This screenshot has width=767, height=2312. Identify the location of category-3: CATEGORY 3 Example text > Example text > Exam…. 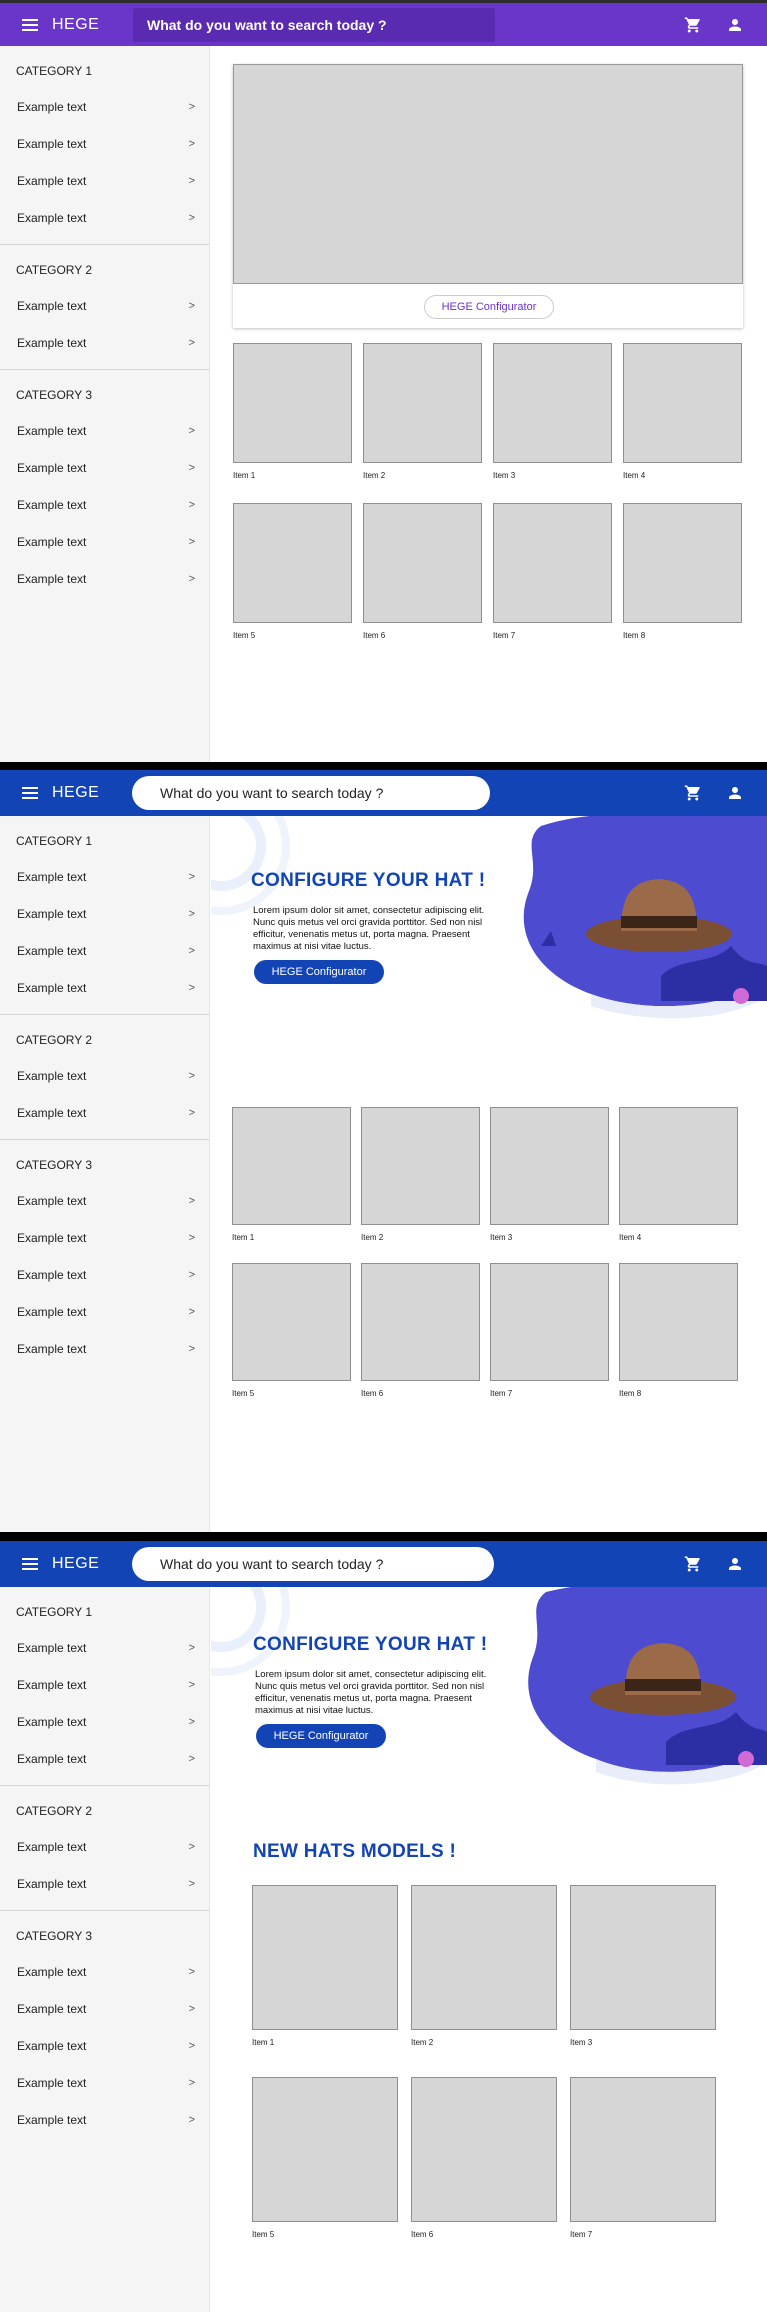
(104, 1253).